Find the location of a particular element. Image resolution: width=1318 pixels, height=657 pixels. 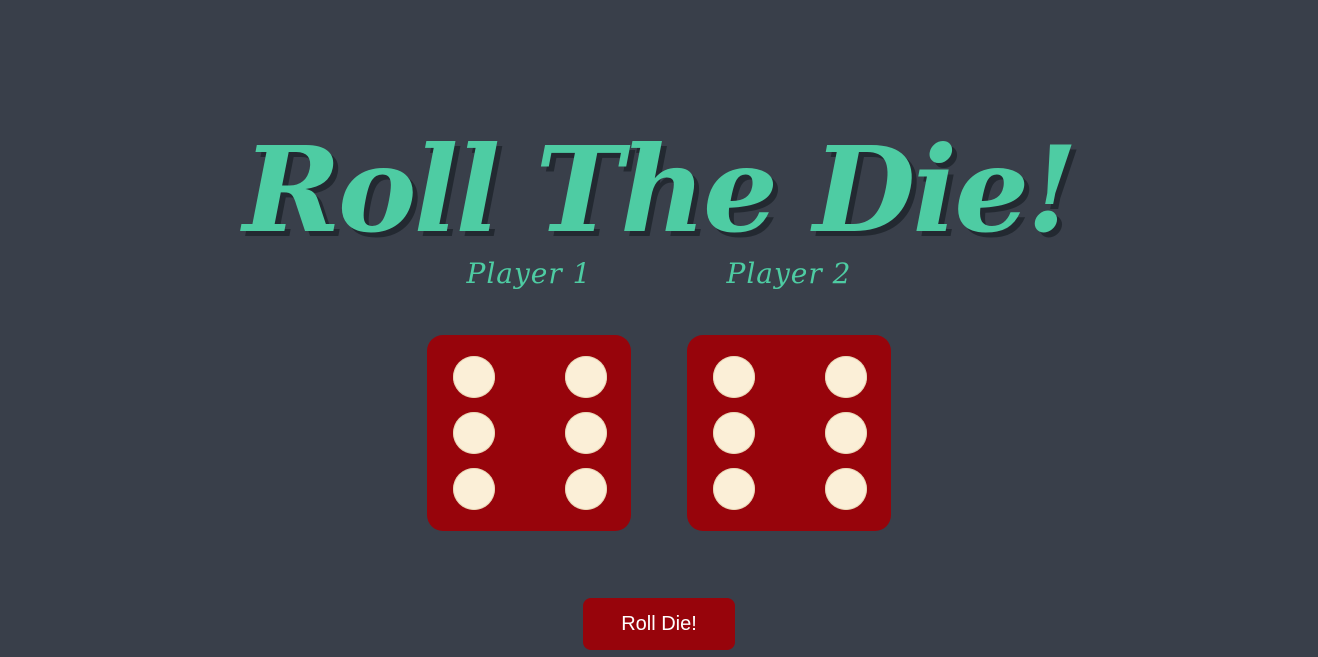

roll-die-button: Roll Die! is located at coordinates (659, 624).